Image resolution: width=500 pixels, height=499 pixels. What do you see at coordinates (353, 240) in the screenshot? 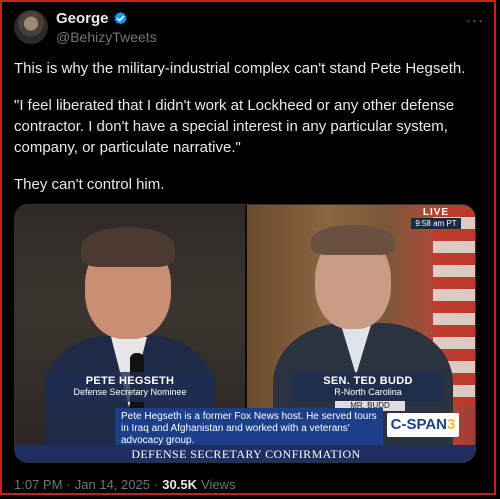
I see `speaker-right-hair` at bounding box center [353, 240].